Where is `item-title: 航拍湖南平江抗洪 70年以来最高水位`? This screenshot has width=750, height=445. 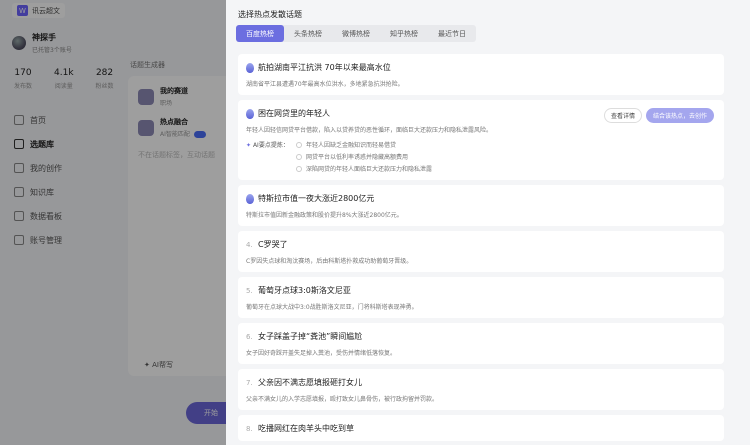
item-title: 航拍湖南平江抗洪 70年以来最高水位 is located at coordinates (324, 67).